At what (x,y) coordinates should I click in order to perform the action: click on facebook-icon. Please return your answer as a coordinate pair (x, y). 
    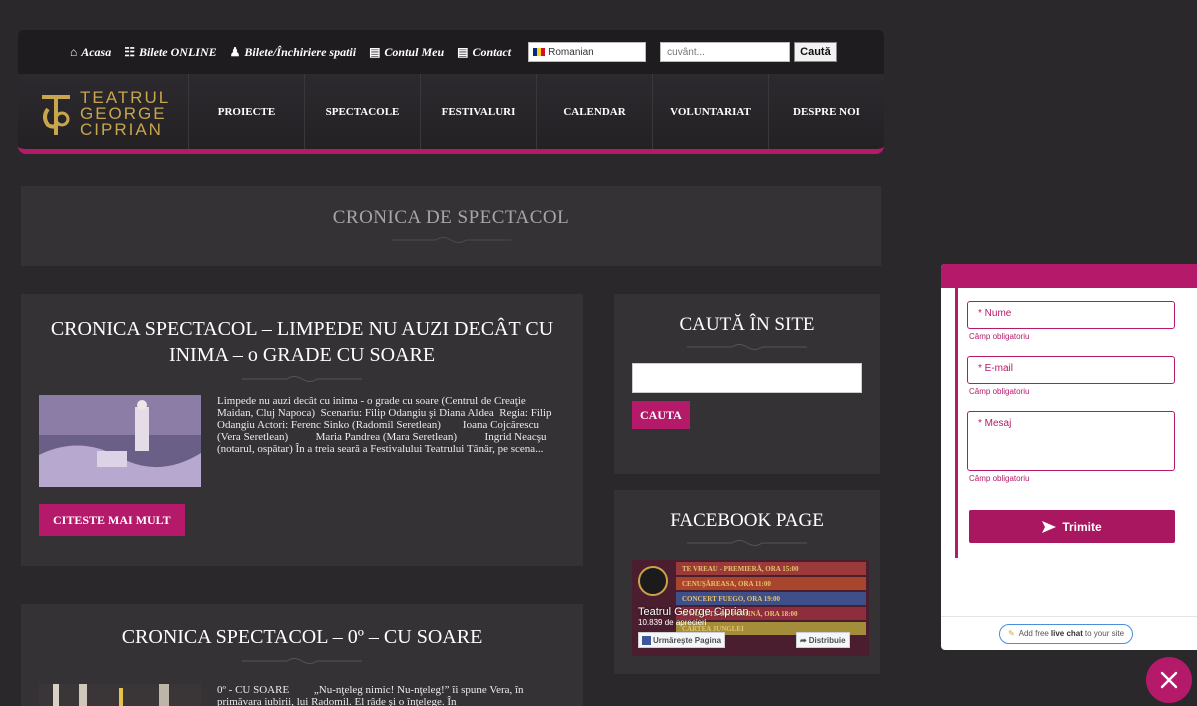
    Looking at the image, I should click on (646, 640).